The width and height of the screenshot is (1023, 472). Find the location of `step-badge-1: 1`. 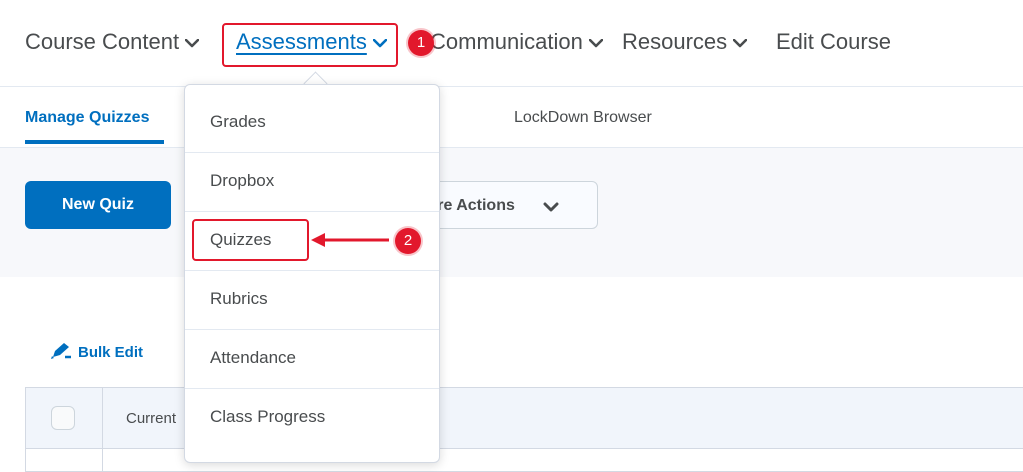

step-badge-1: 1 is located at coordinates (421, 43).